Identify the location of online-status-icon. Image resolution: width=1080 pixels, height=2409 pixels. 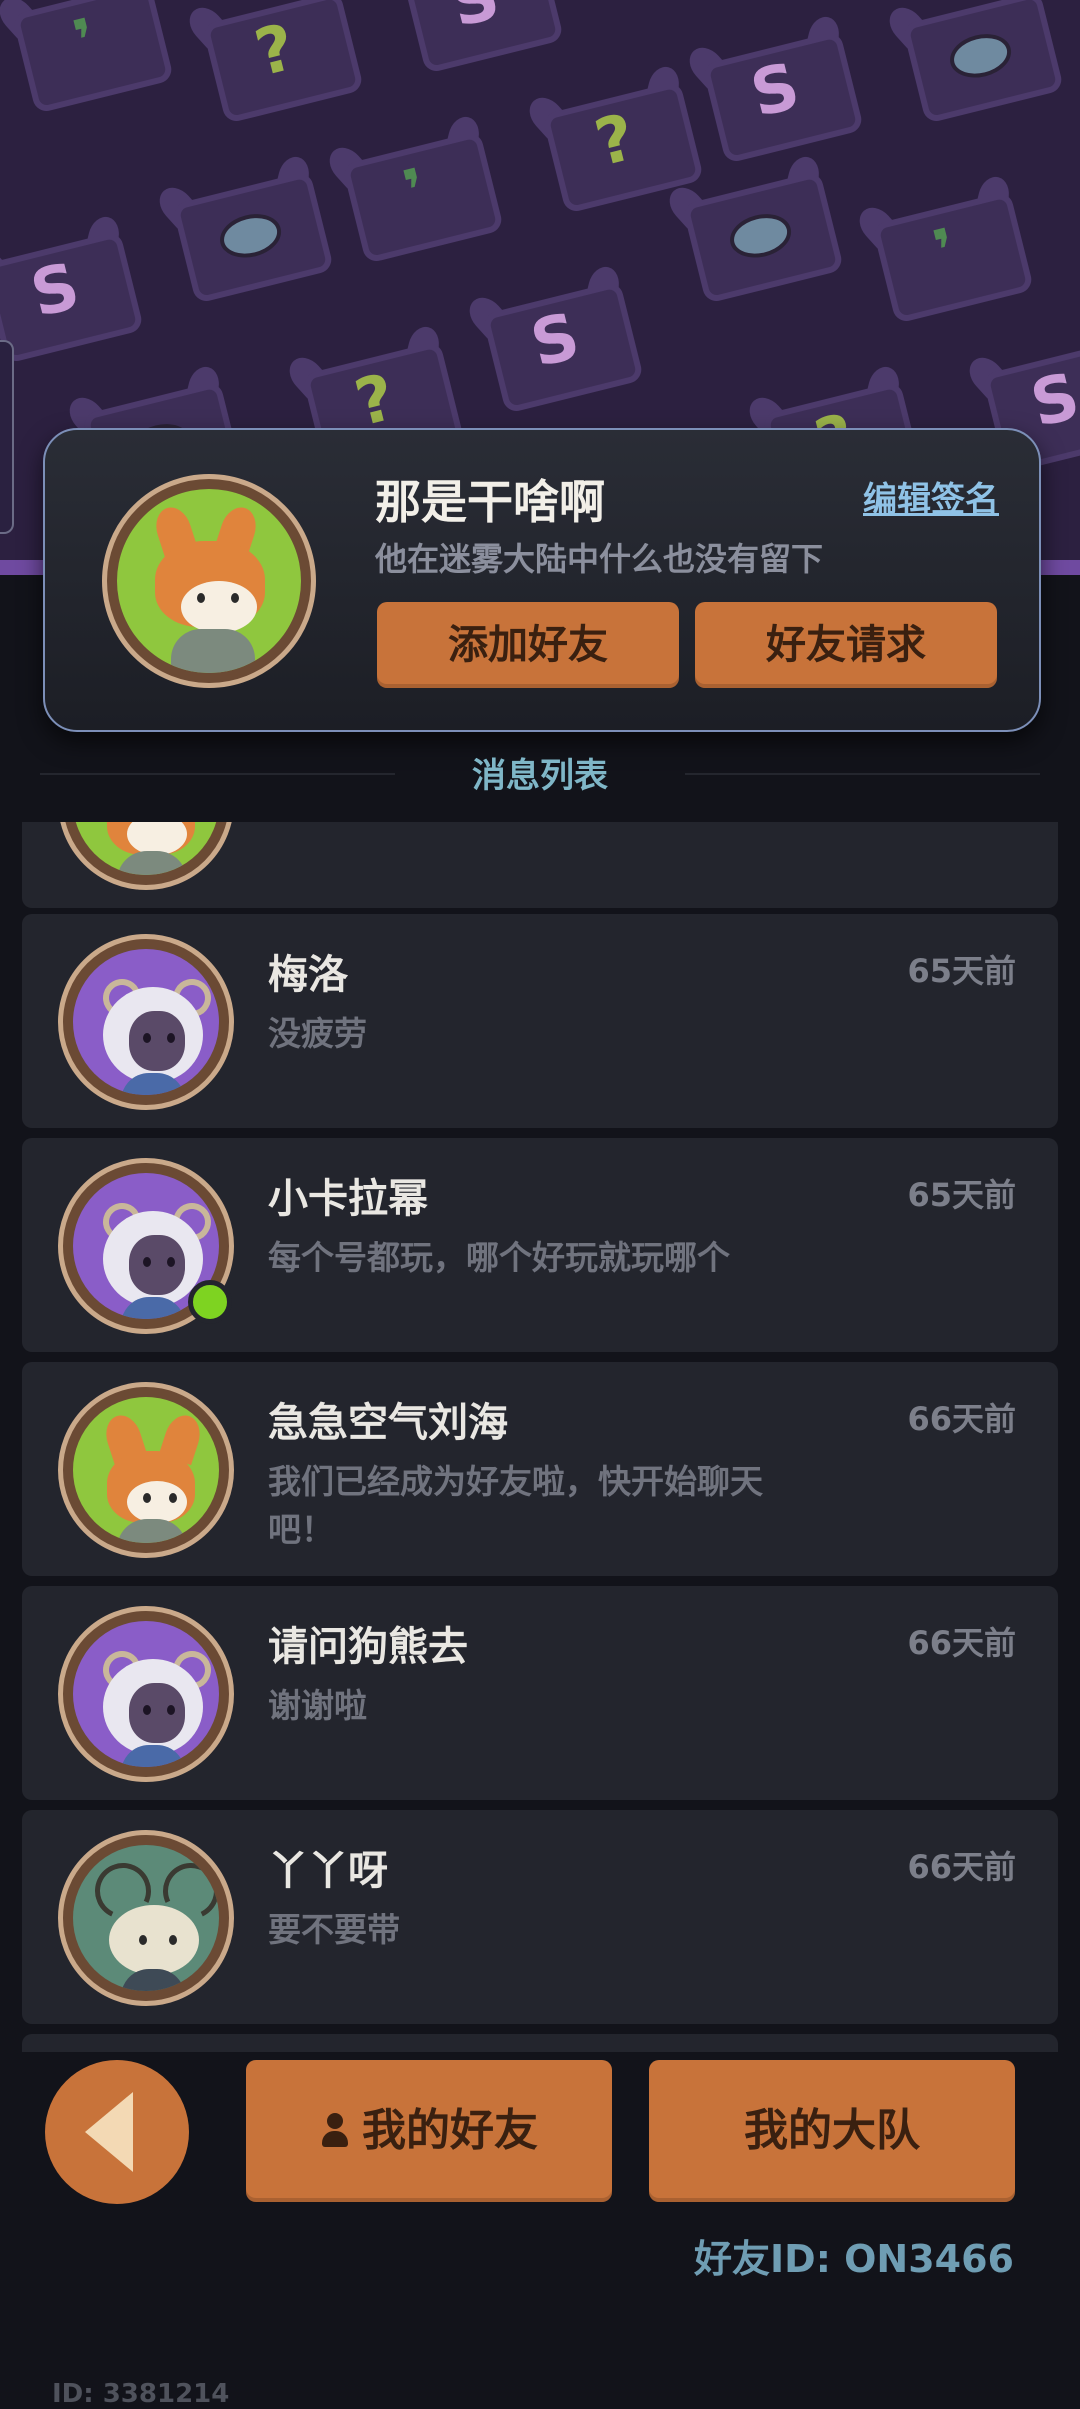
(210, 1302).